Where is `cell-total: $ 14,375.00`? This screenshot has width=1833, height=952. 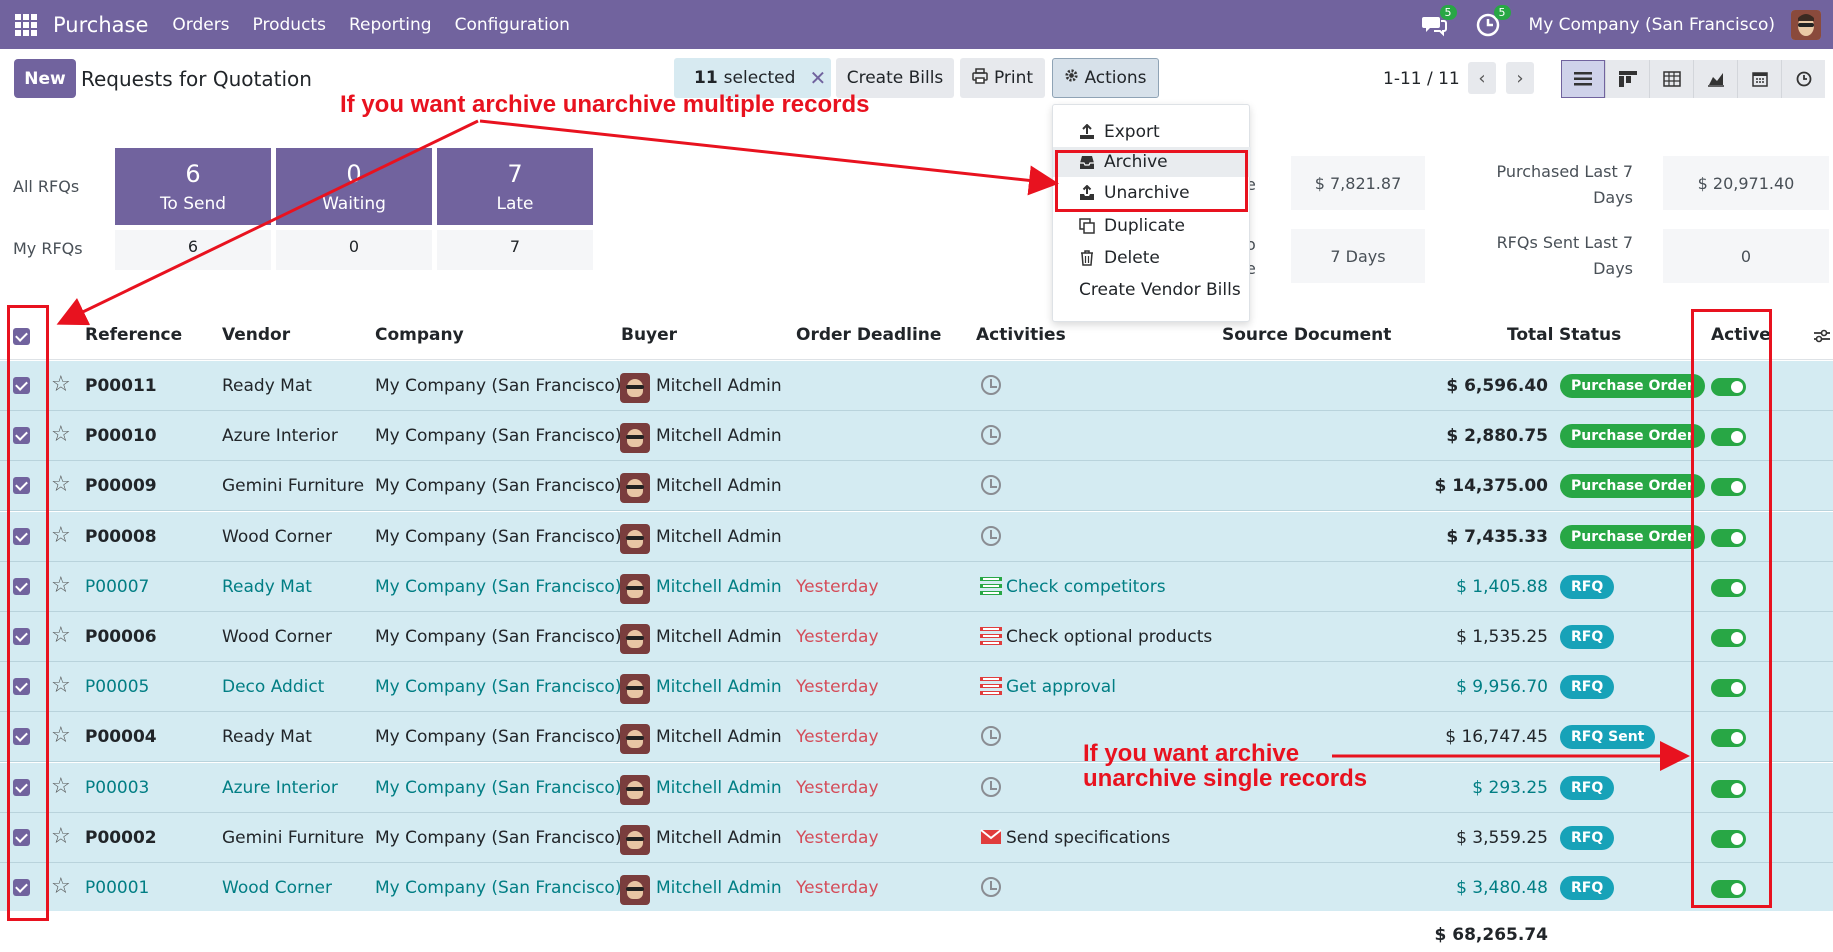
cell-total: $ 14,375.00 is located at coordinates (1491, 486).